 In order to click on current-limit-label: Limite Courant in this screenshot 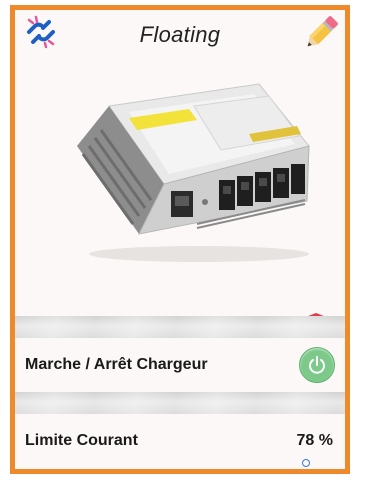, I will do `click(81, 440)`.